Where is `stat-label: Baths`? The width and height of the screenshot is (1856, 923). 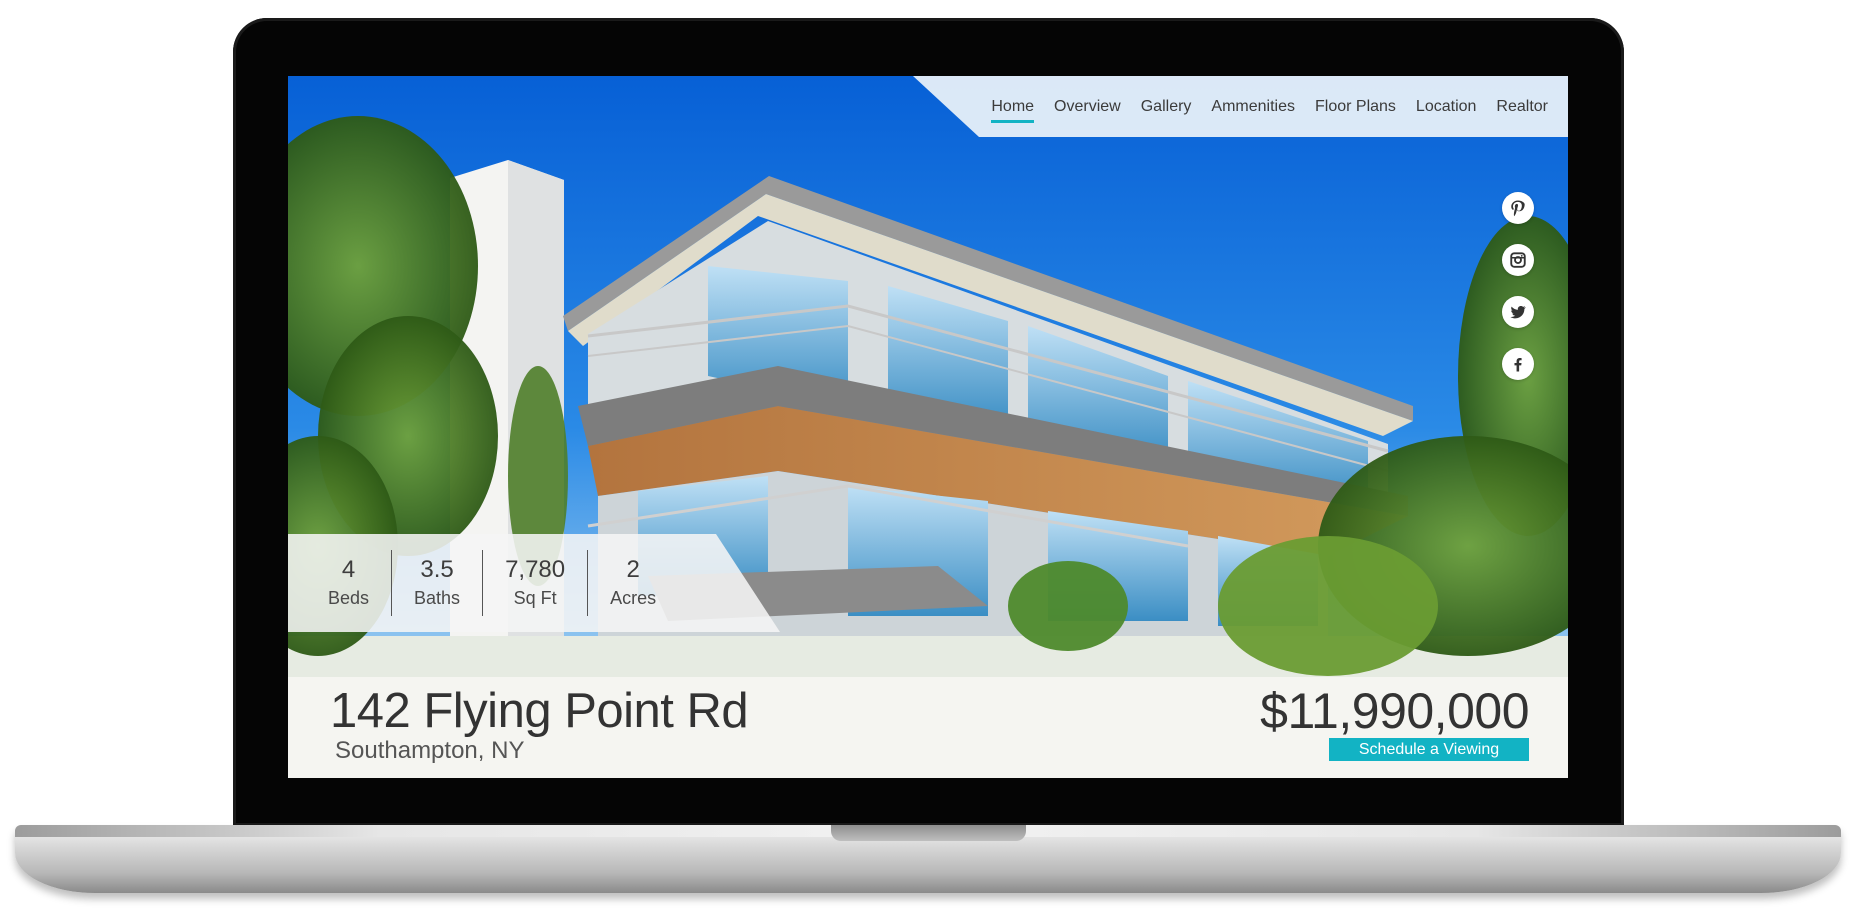
stat-label: Baths is located at coordinates (437, 598).